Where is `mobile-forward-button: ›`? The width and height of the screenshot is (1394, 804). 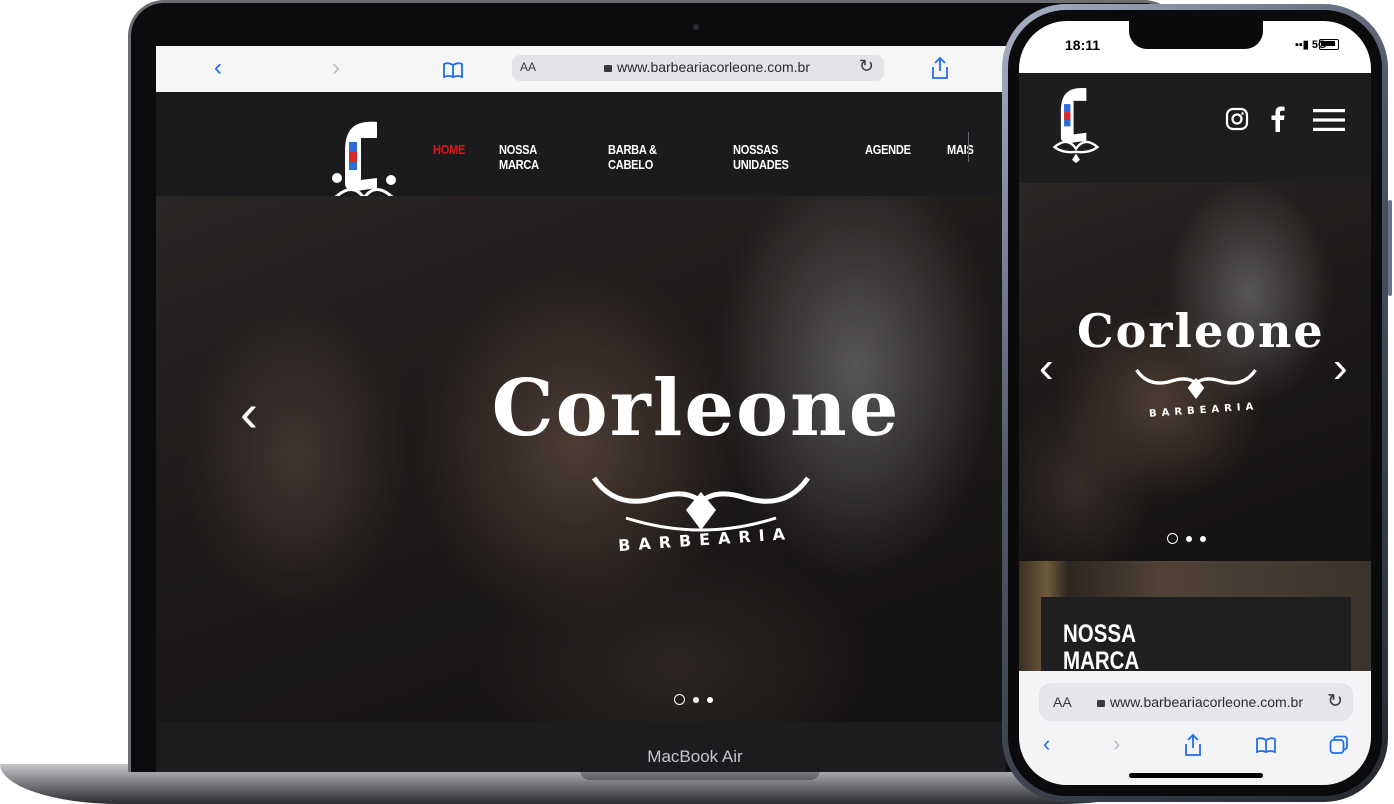 mobile-forward-button: › is located at coordinates (1116, 744).